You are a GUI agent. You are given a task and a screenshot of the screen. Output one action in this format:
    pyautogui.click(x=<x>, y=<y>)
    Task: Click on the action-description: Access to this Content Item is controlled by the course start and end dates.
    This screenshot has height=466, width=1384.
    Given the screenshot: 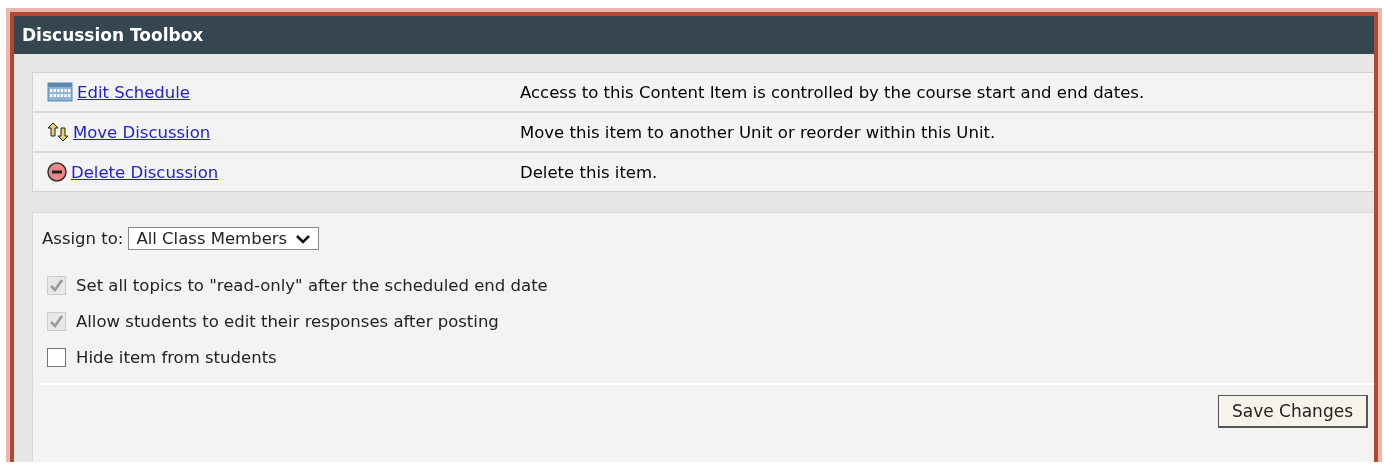 What is the action you would take?
    pyautogui.click(x=832, y=92)
    